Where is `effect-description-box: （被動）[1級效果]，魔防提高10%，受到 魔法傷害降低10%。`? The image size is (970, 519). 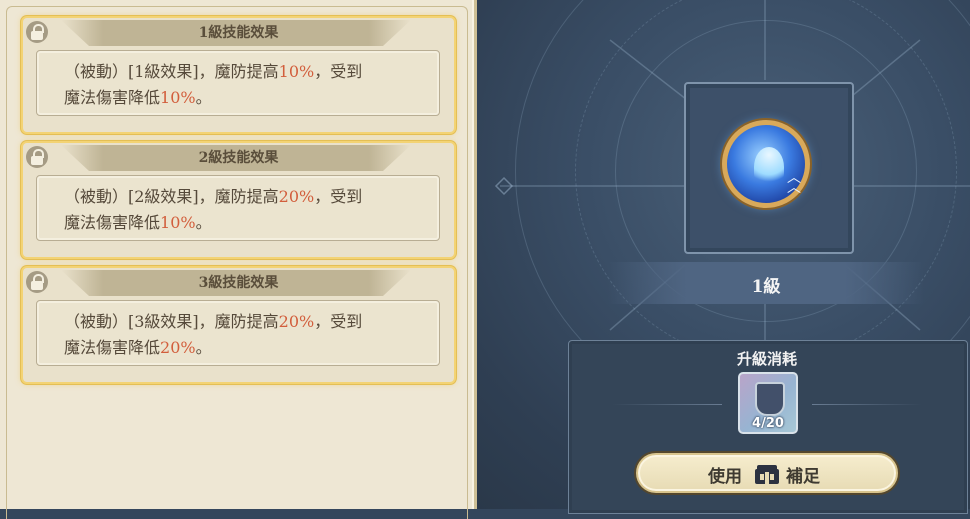 effect-description-box: （被動）[1級效果]，魔防提高10%，受到 魔法傷害降低10%。 is located at coordinates (238, 83).